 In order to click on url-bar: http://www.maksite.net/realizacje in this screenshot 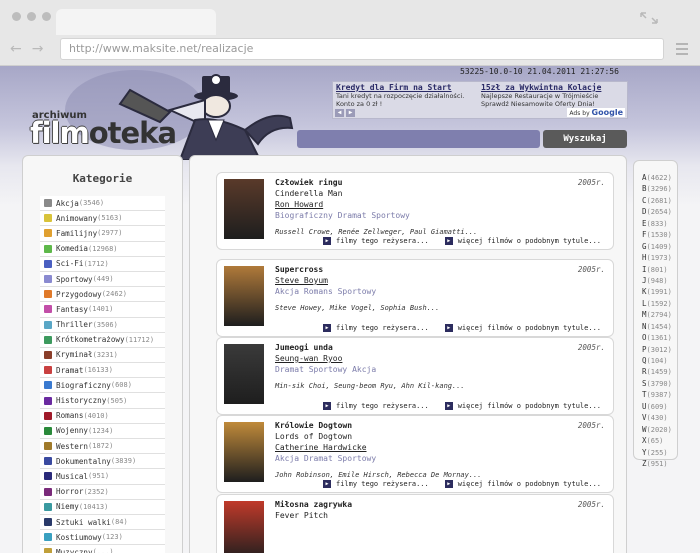, I will do `click(362, 49)`.